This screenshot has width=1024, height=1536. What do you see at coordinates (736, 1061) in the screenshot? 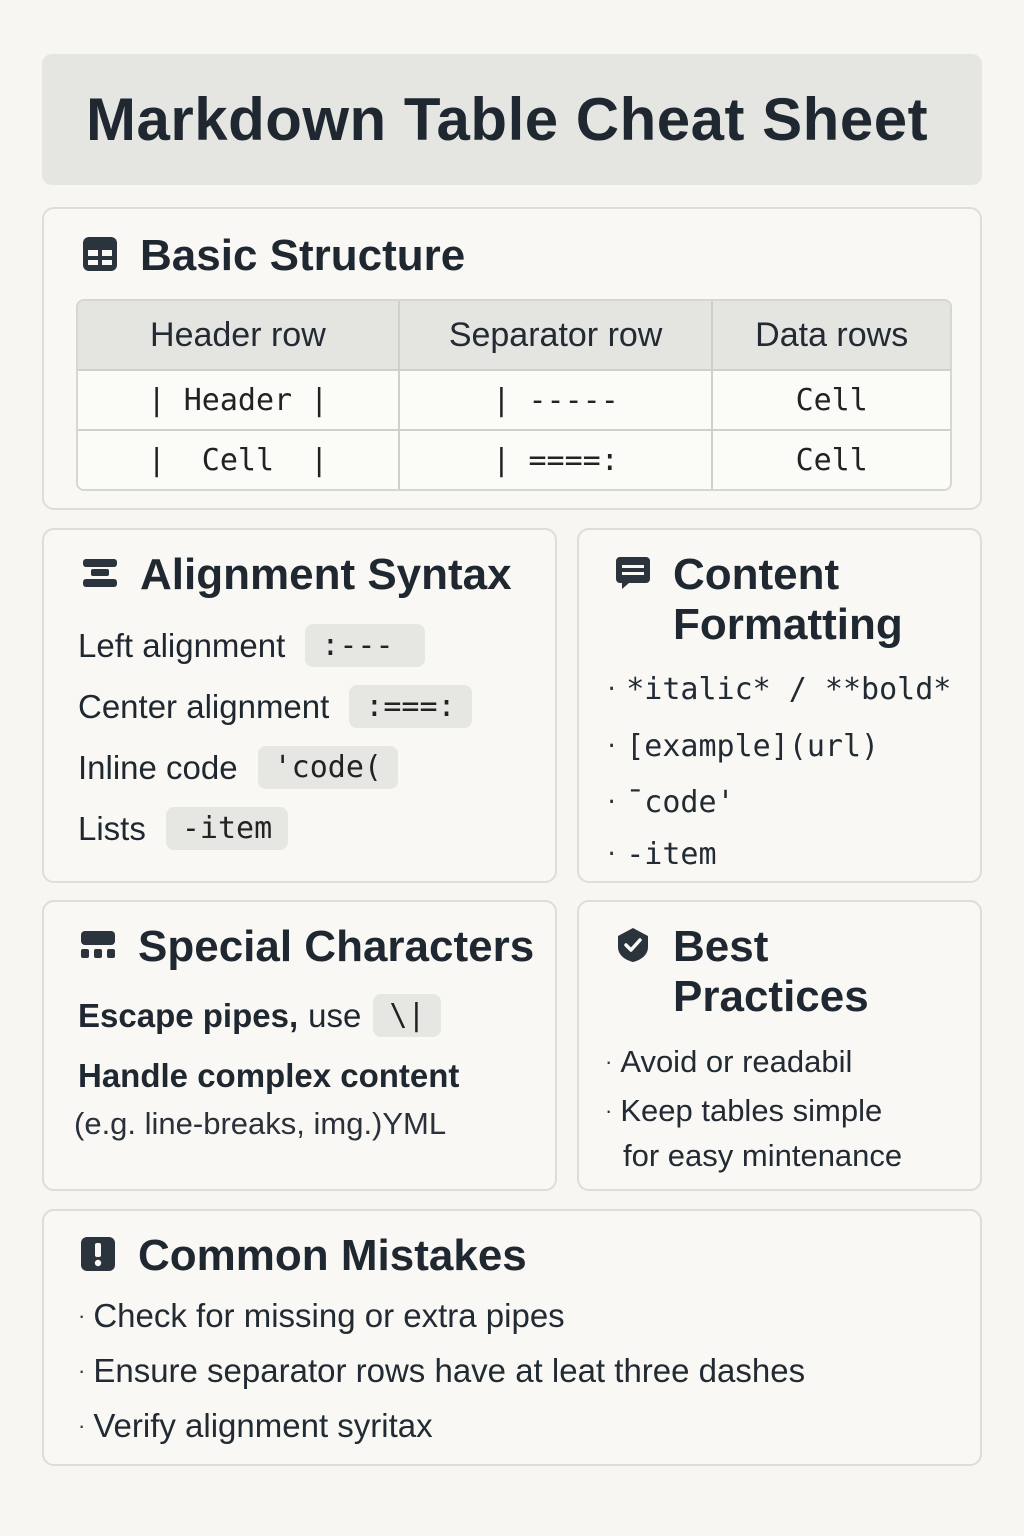
I see `list-item-text: Avoid or readabil` at bounding box center [736, 1061].